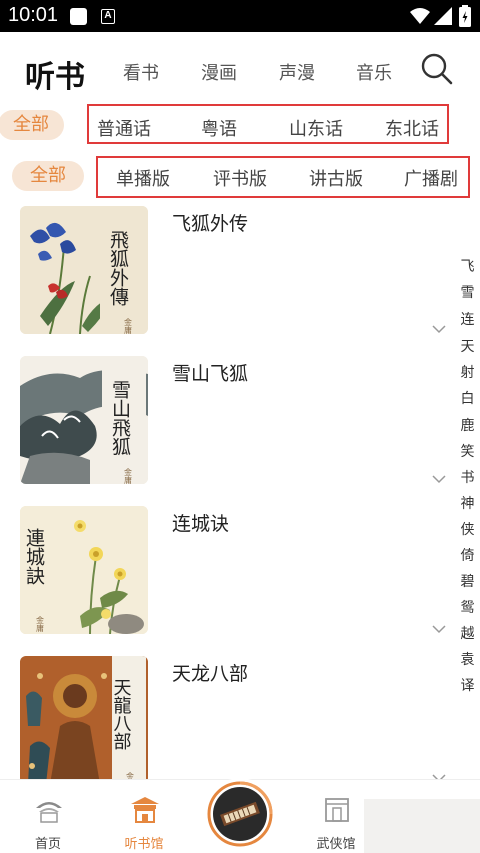  What do you see at coordinates (49, 812) in the screenshot?
I see `home-pavilion-icon` at bounding box center [49, 812].